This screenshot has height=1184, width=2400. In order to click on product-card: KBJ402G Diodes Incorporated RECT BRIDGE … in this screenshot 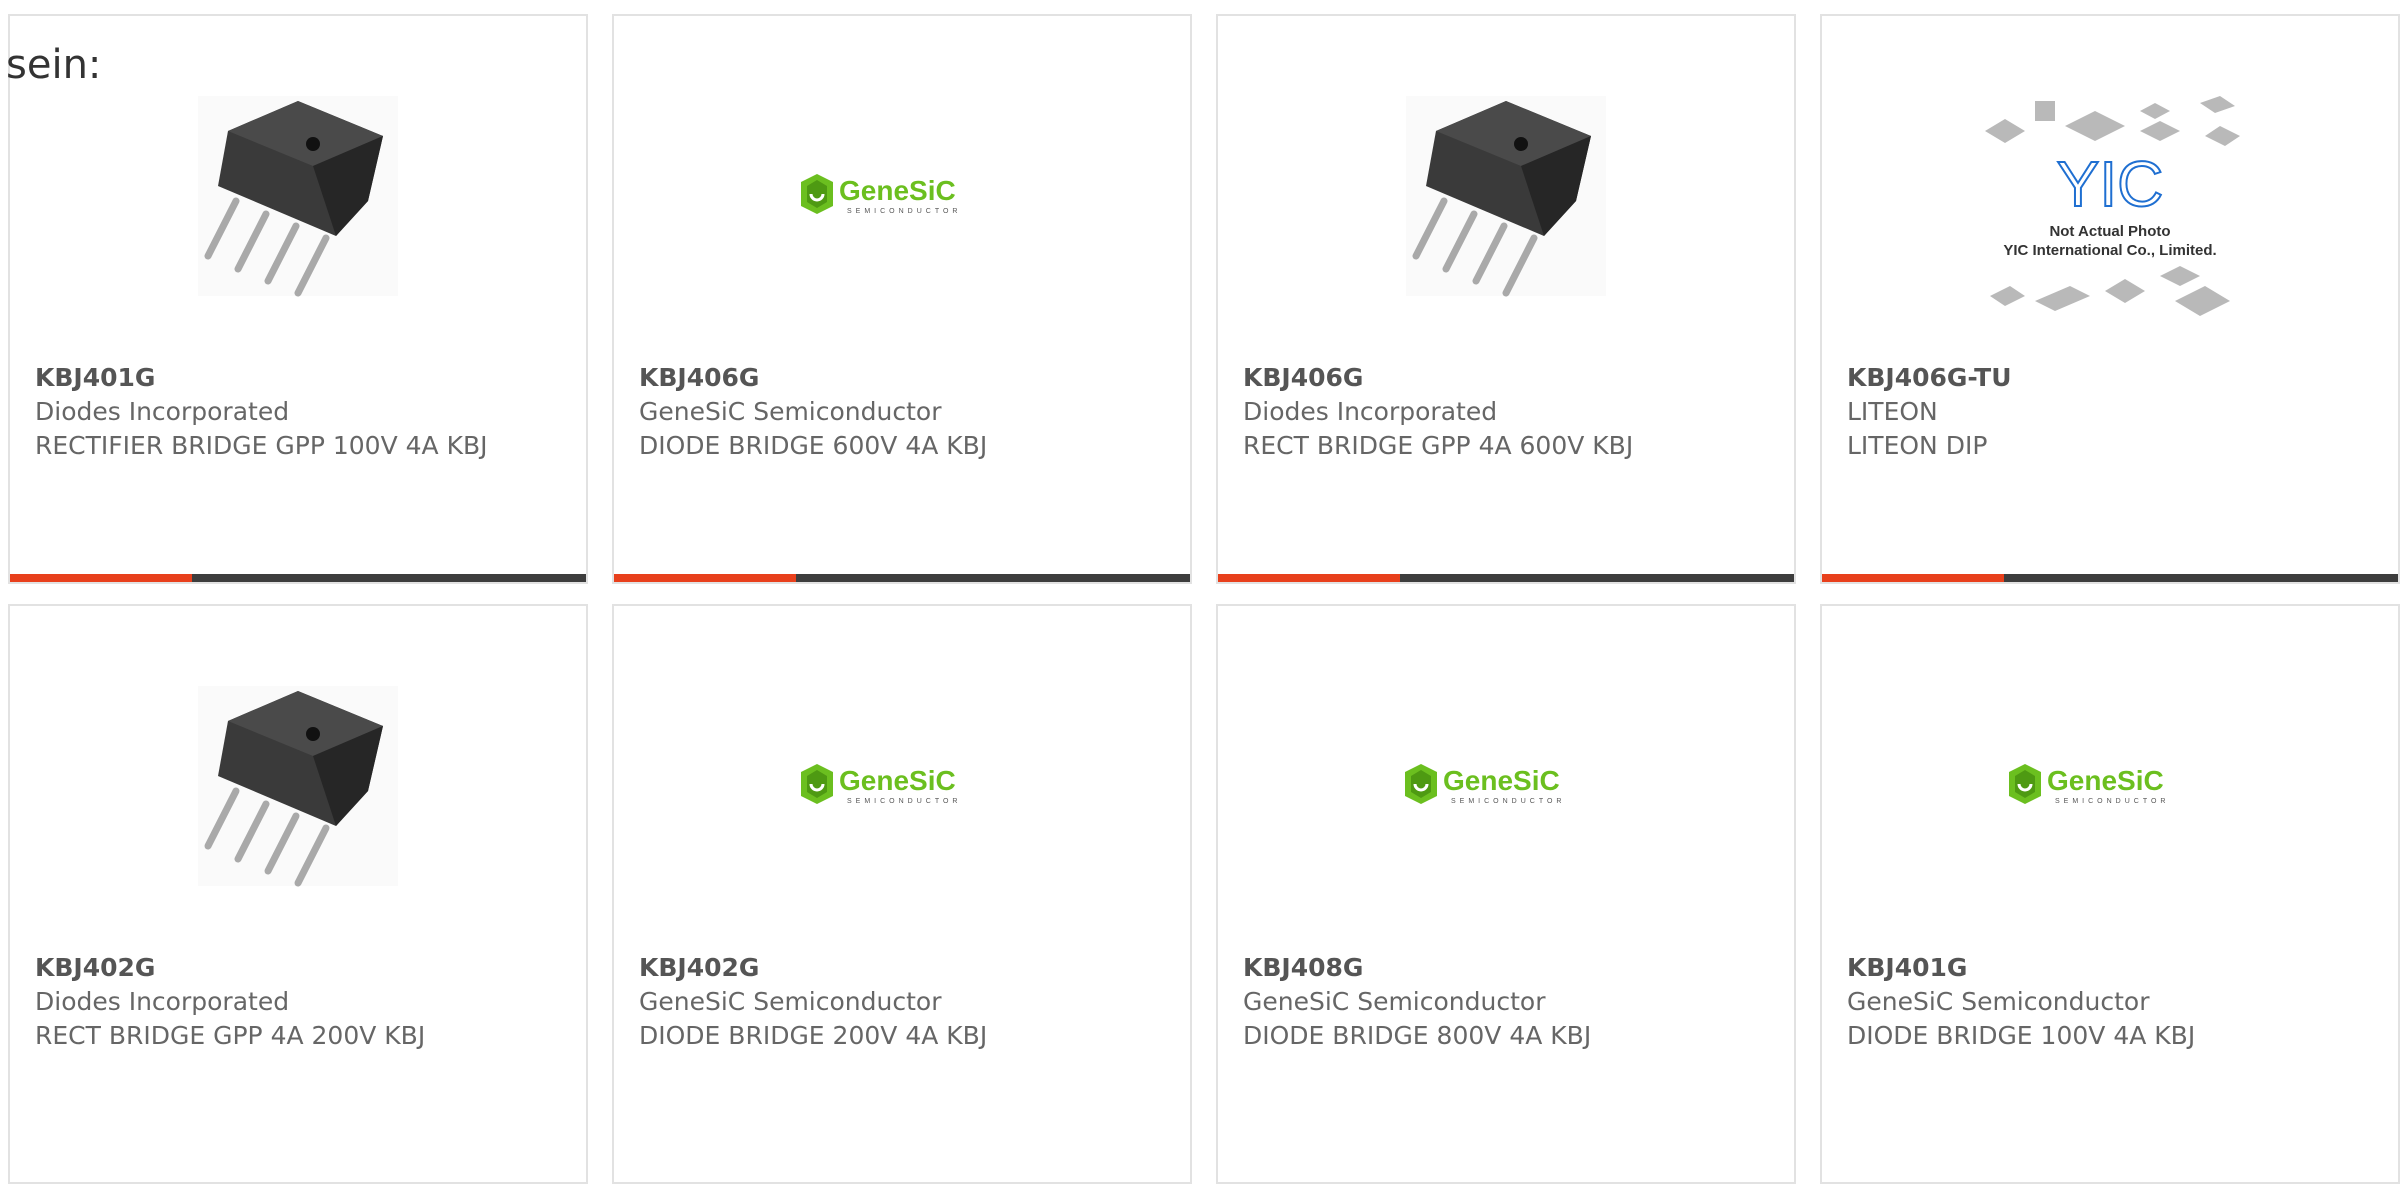, I will do `click(298, 894)`.